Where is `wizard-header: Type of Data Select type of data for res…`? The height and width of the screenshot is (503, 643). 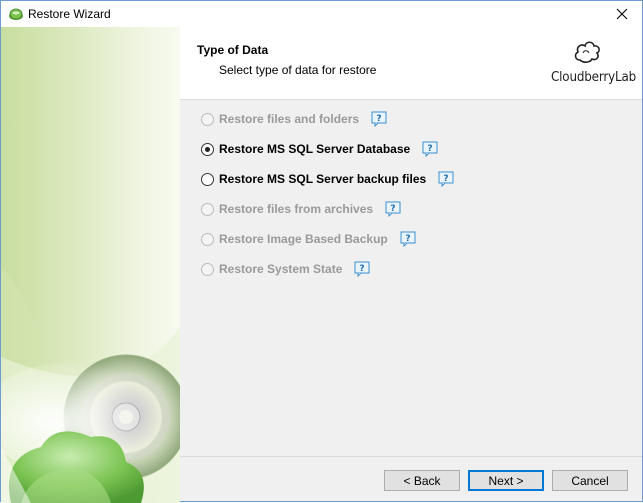
wizard-header: Type of Data Select type of data for res… is located at coordinates (411, 63).